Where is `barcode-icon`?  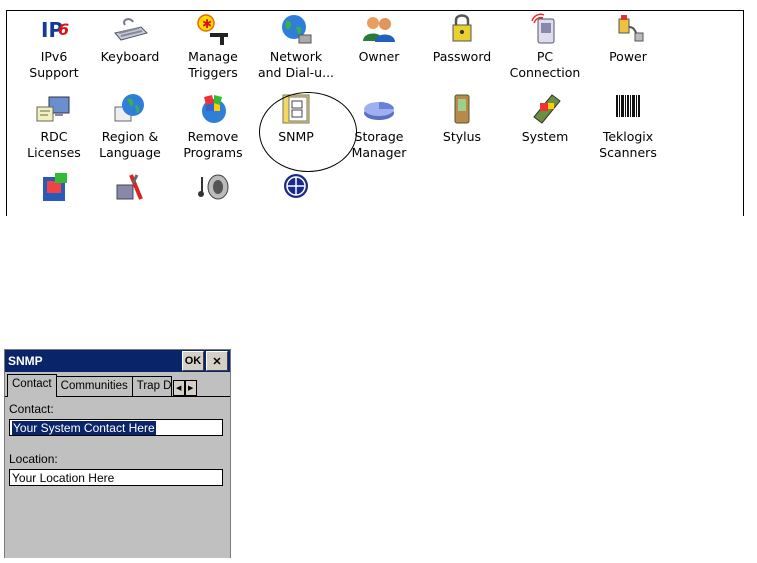 barcode-icon is located at coordinates (628, 109).